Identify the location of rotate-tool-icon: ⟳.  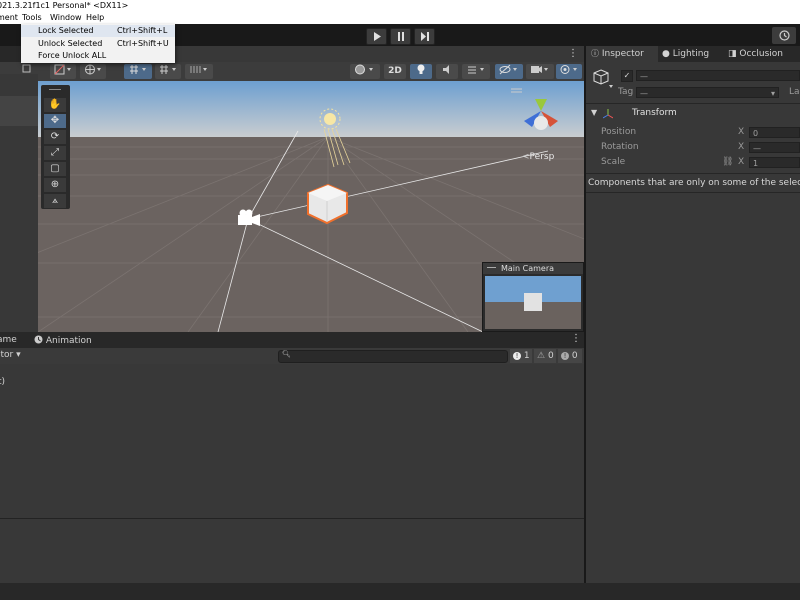
(55, 137).